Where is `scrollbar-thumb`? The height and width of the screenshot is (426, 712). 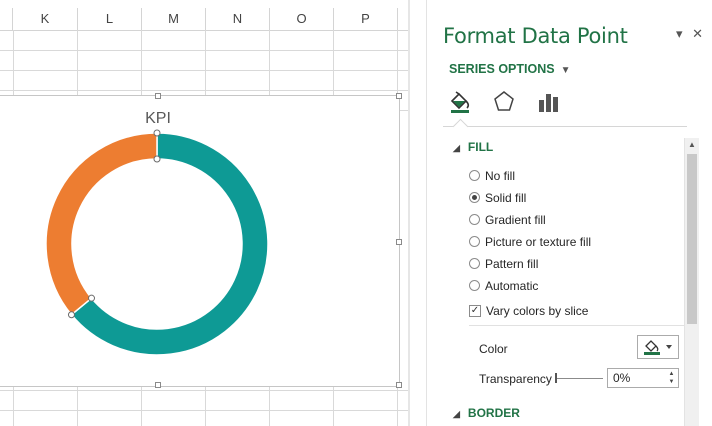 scrollbar-thumb is located at coordinates (692, 239).